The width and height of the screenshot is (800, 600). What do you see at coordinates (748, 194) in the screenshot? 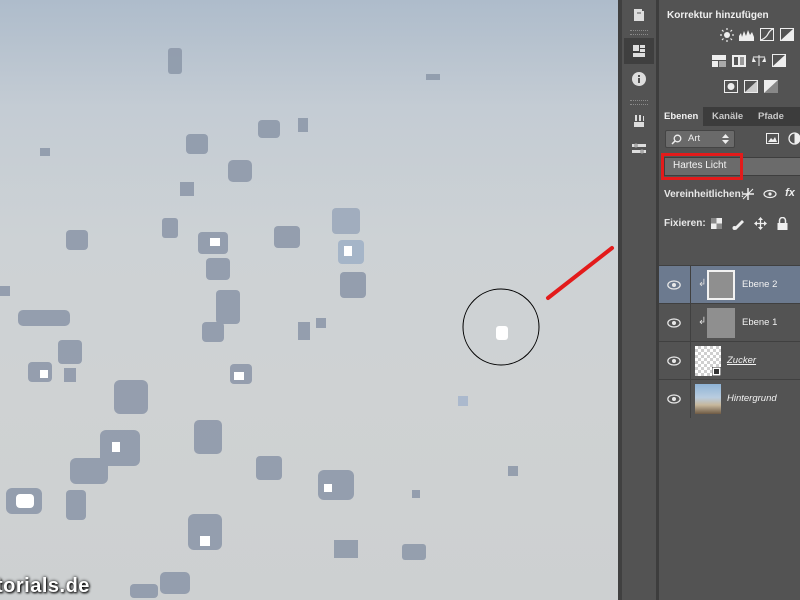
I see `unify-position-icon` at bounding box center [748, 194].